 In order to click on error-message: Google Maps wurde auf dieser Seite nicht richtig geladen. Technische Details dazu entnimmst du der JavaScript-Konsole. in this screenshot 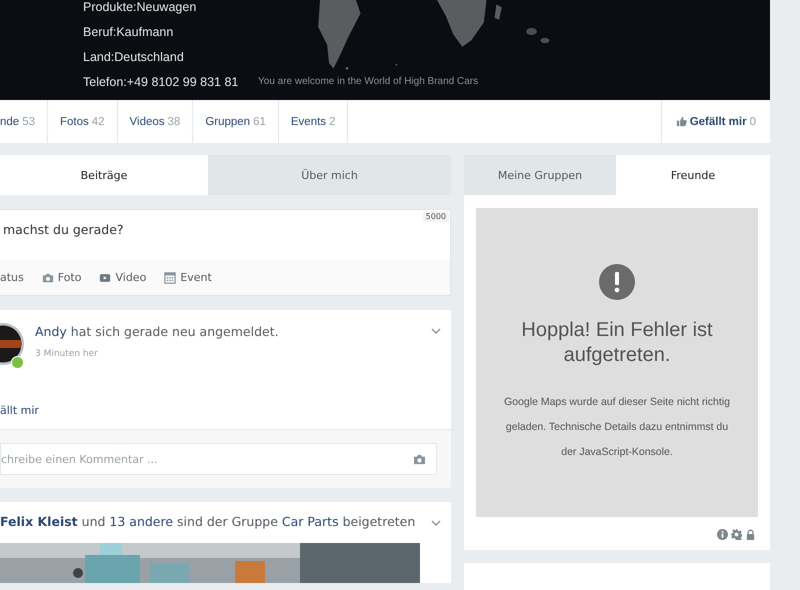, I will do `click(617, 427)`.